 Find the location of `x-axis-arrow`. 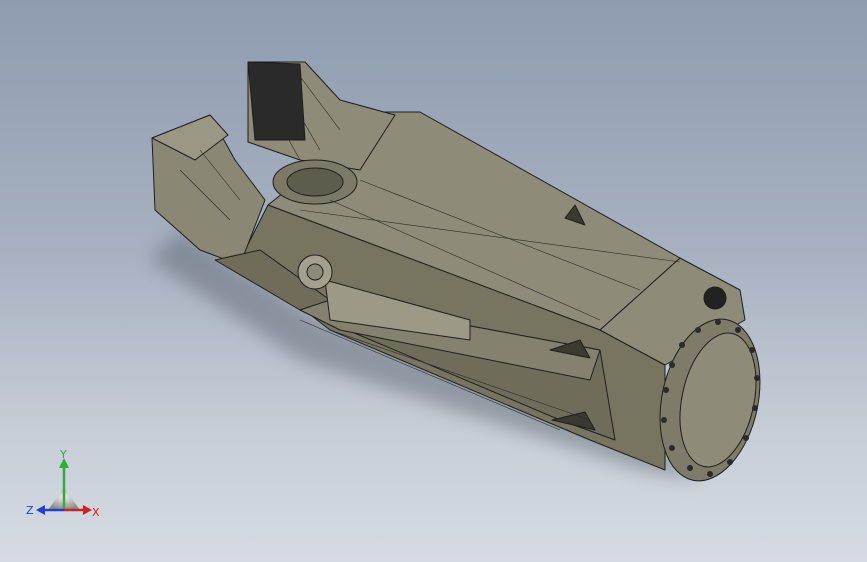

x-axis-arrow is located at coordinates (87, 510).